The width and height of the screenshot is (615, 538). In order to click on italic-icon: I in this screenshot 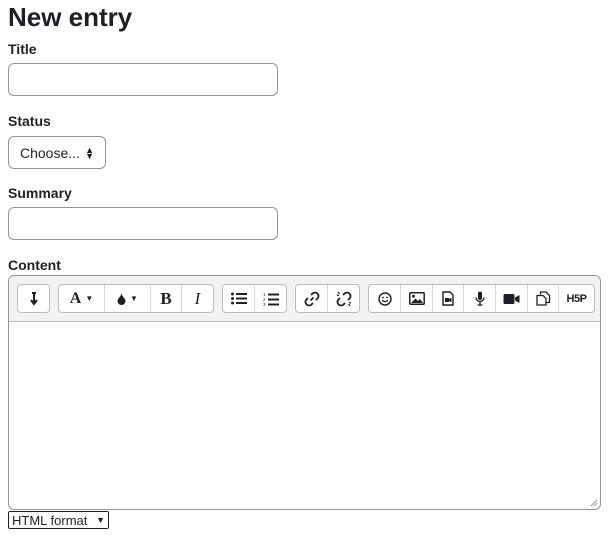, I will do `click(197, 298)`.